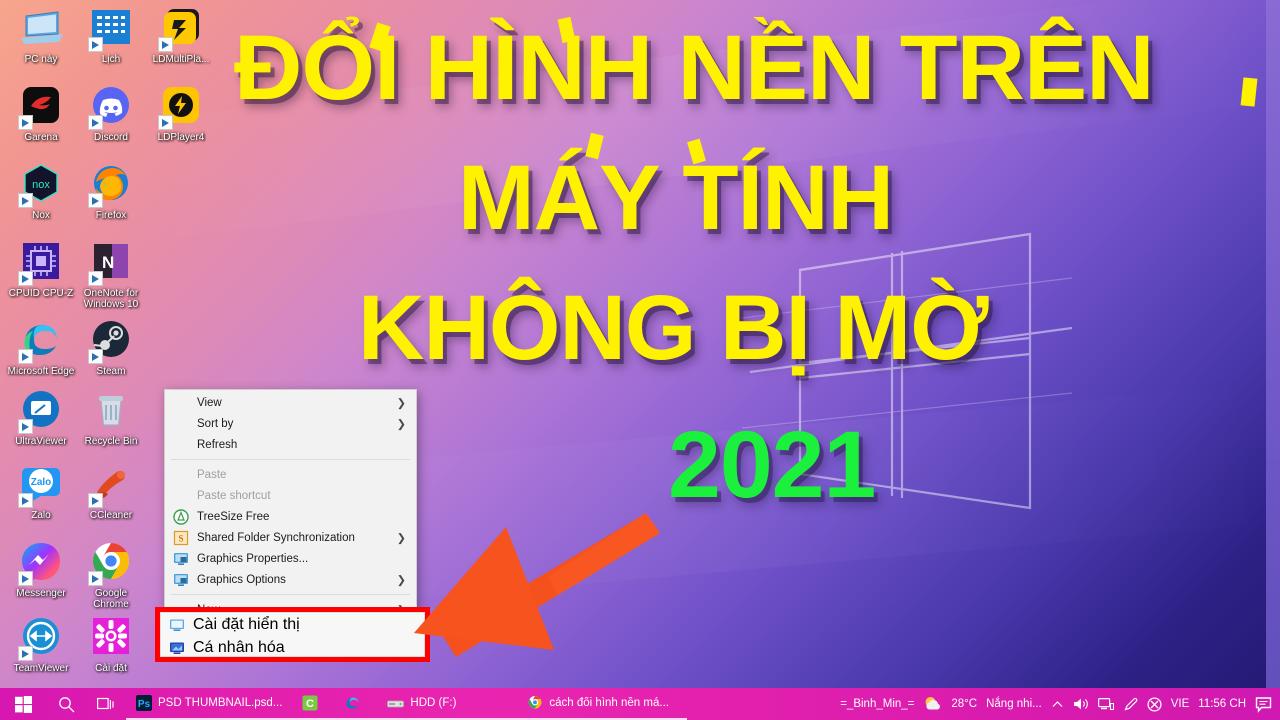 The image size is (1280, 720). Describe the element at coordinates (41, 107) in the screenshot. I see `garena-icon` at that location.